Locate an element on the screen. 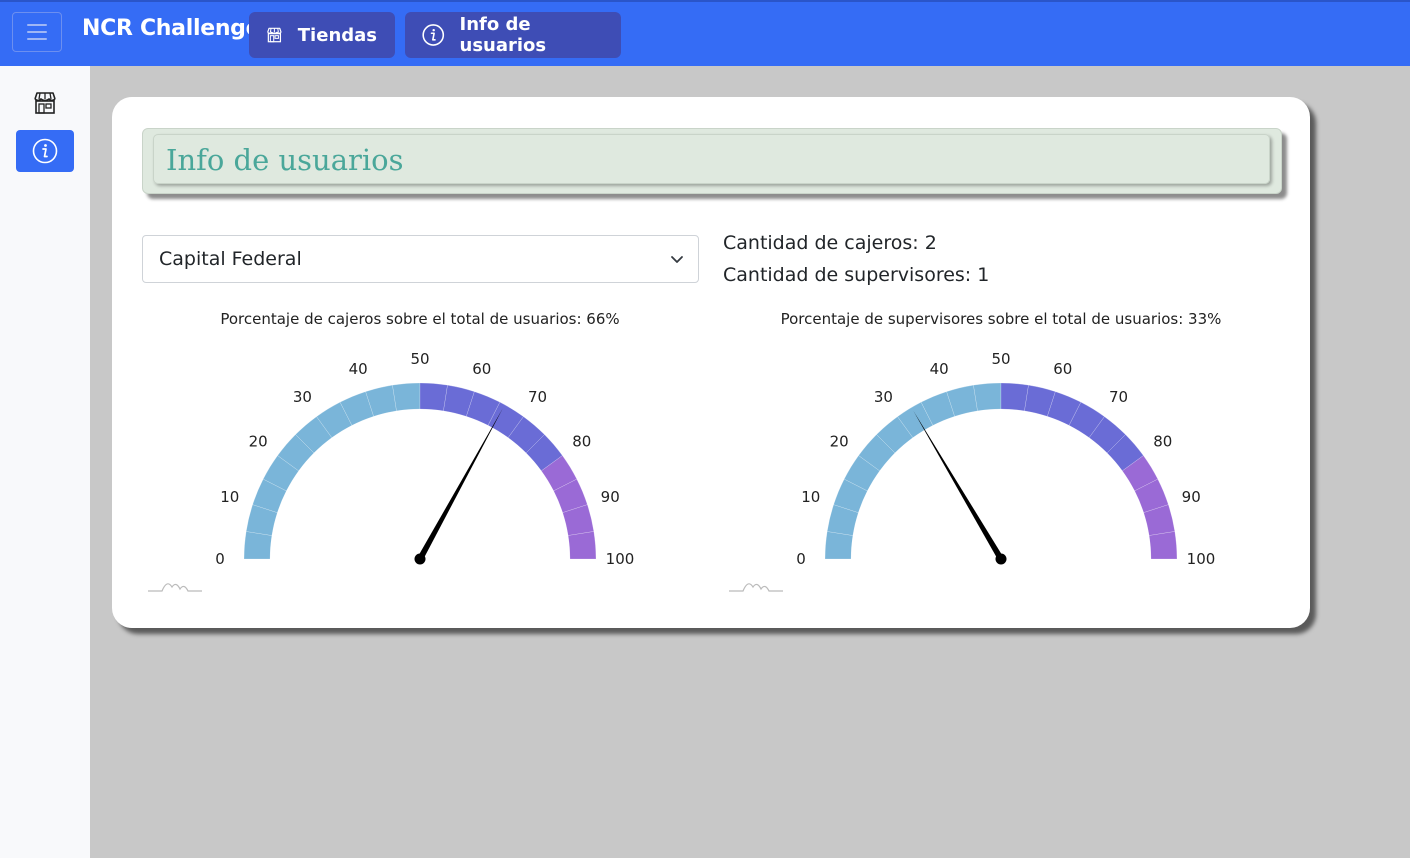 This screenshot has height=858, width=1410. gauge-supervisores: 0 10 20 30 40 50 60 70 80 90 100 is located at coordinates (1001, 482).